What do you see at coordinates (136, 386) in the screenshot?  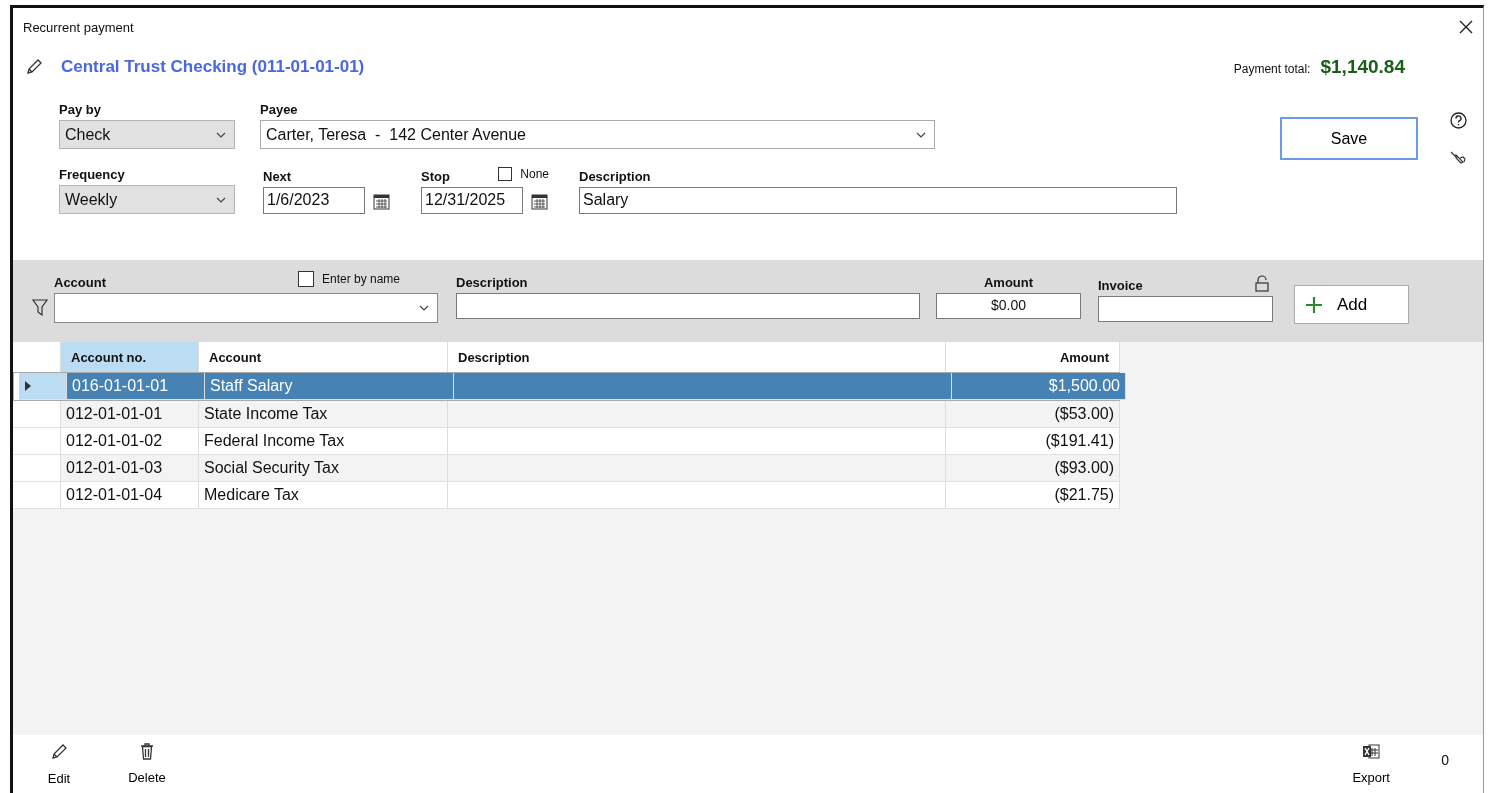 I see `table-cell: 016-01-01-01` at bounding box center [136, 386].